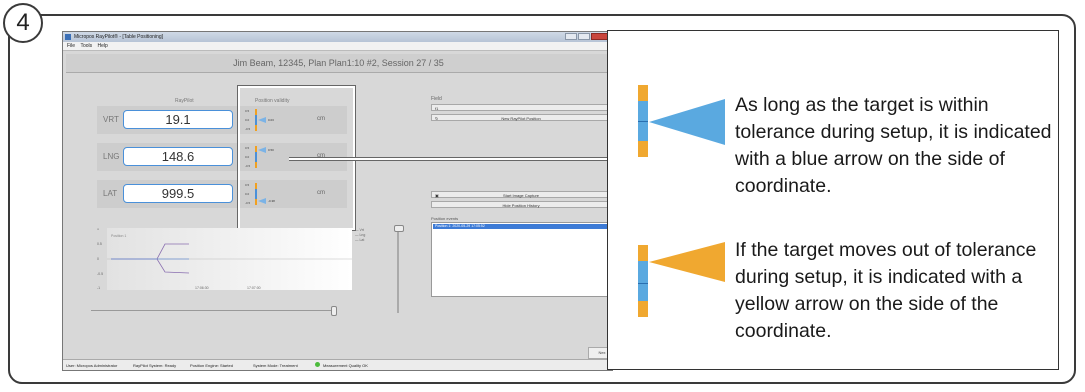  What do you see at coordinates (98, 259) in the screenshot?
I see `y-tick: 0` at bounding box center [98, 259].